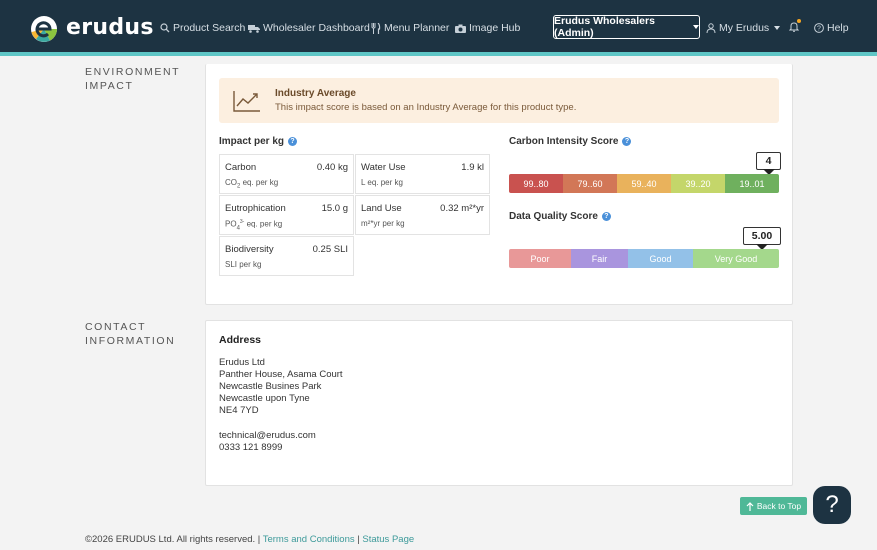  Describe the element at coordinates (422, 174) in the screenshot. I see `impact-cell-water-use: Water Use 1.9 kl L eq. per kg` at that location.